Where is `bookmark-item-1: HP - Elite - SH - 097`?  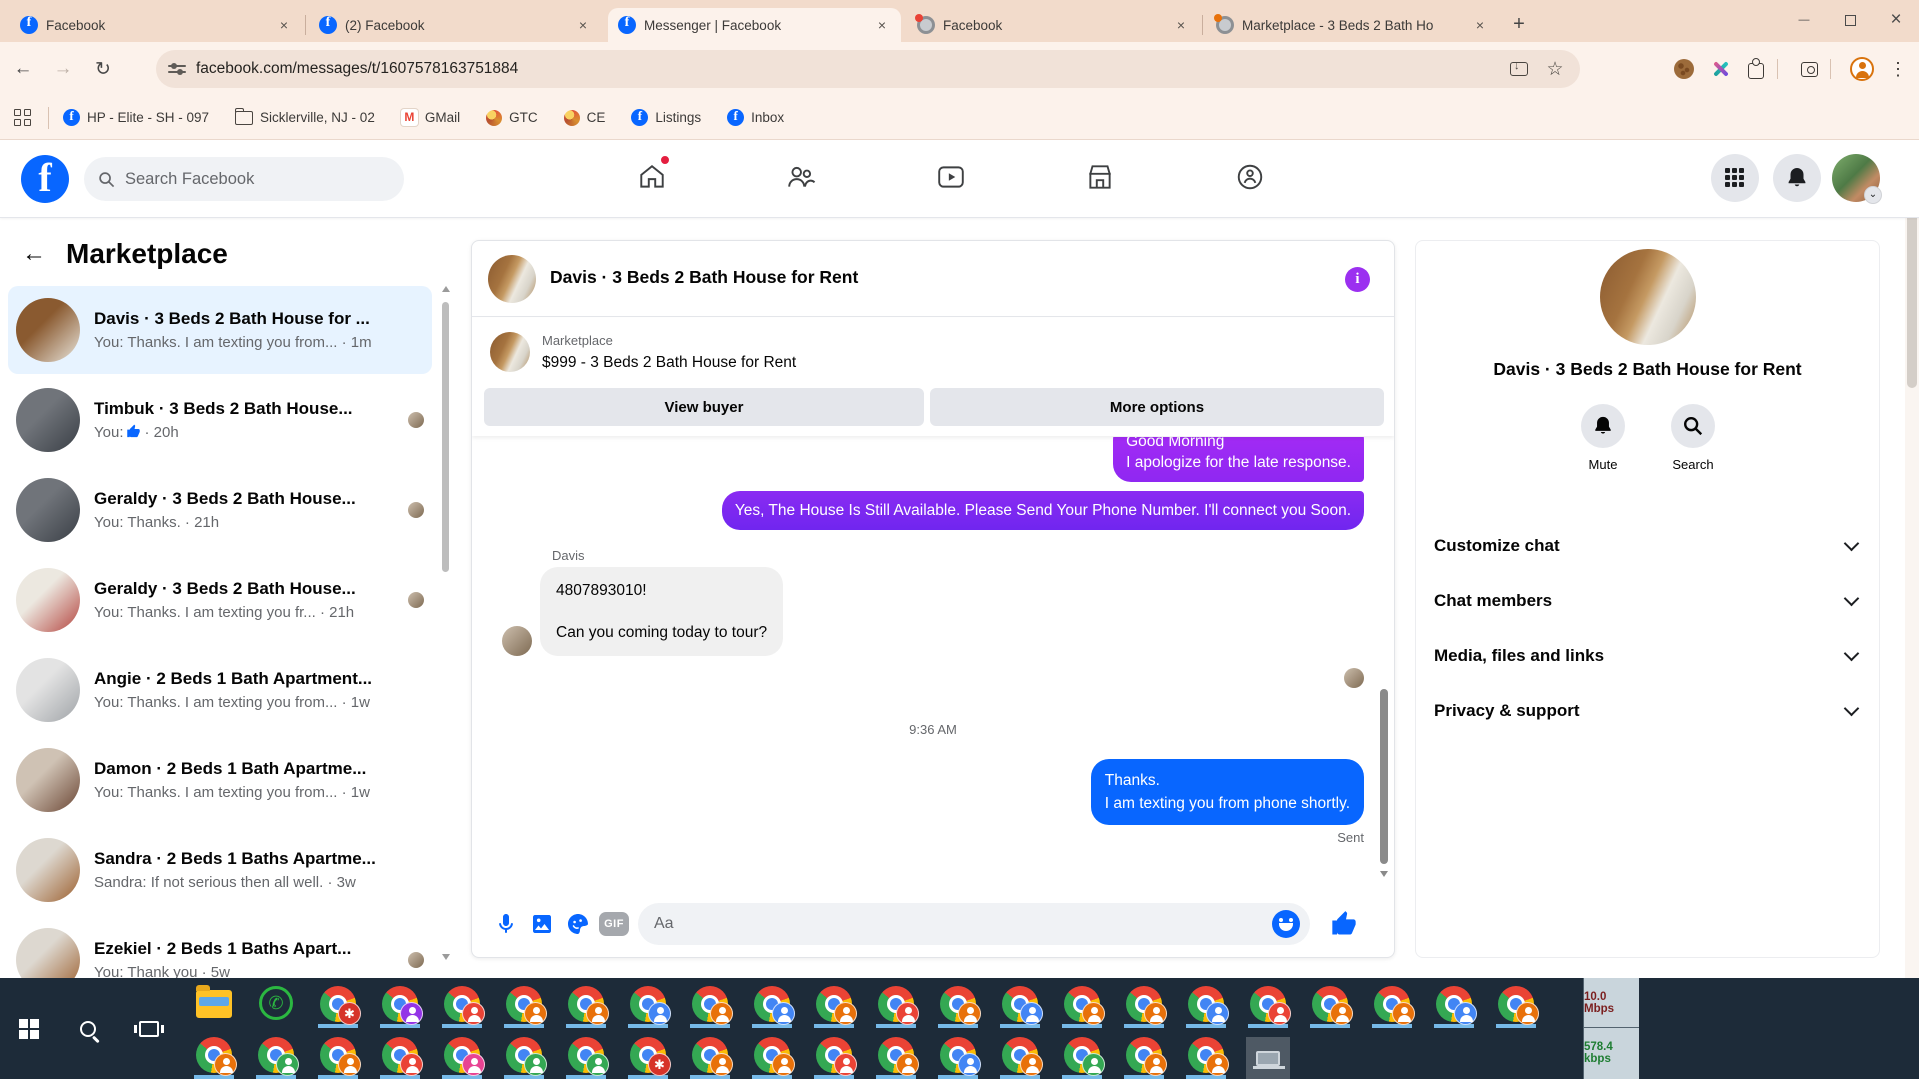 bookmark-item-1: HP - Elite - SH - 097 is located at coordinates (136, 117).